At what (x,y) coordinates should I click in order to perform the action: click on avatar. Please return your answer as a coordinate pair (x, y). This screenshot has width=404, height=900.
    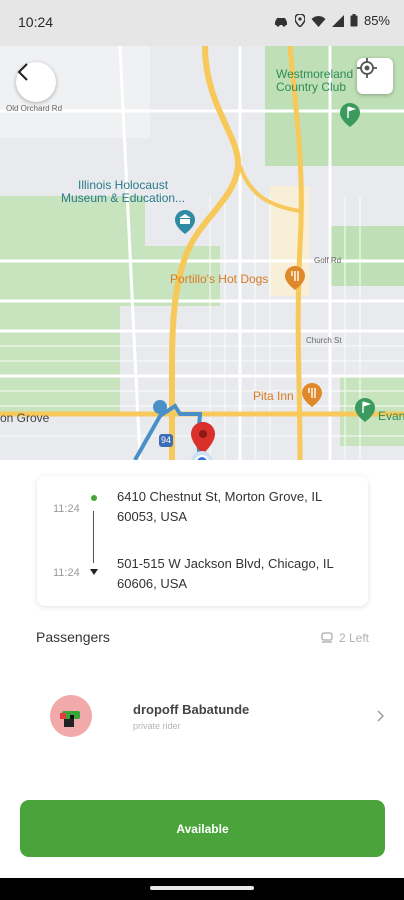
    Looking at the image, I should click on (71, 716).